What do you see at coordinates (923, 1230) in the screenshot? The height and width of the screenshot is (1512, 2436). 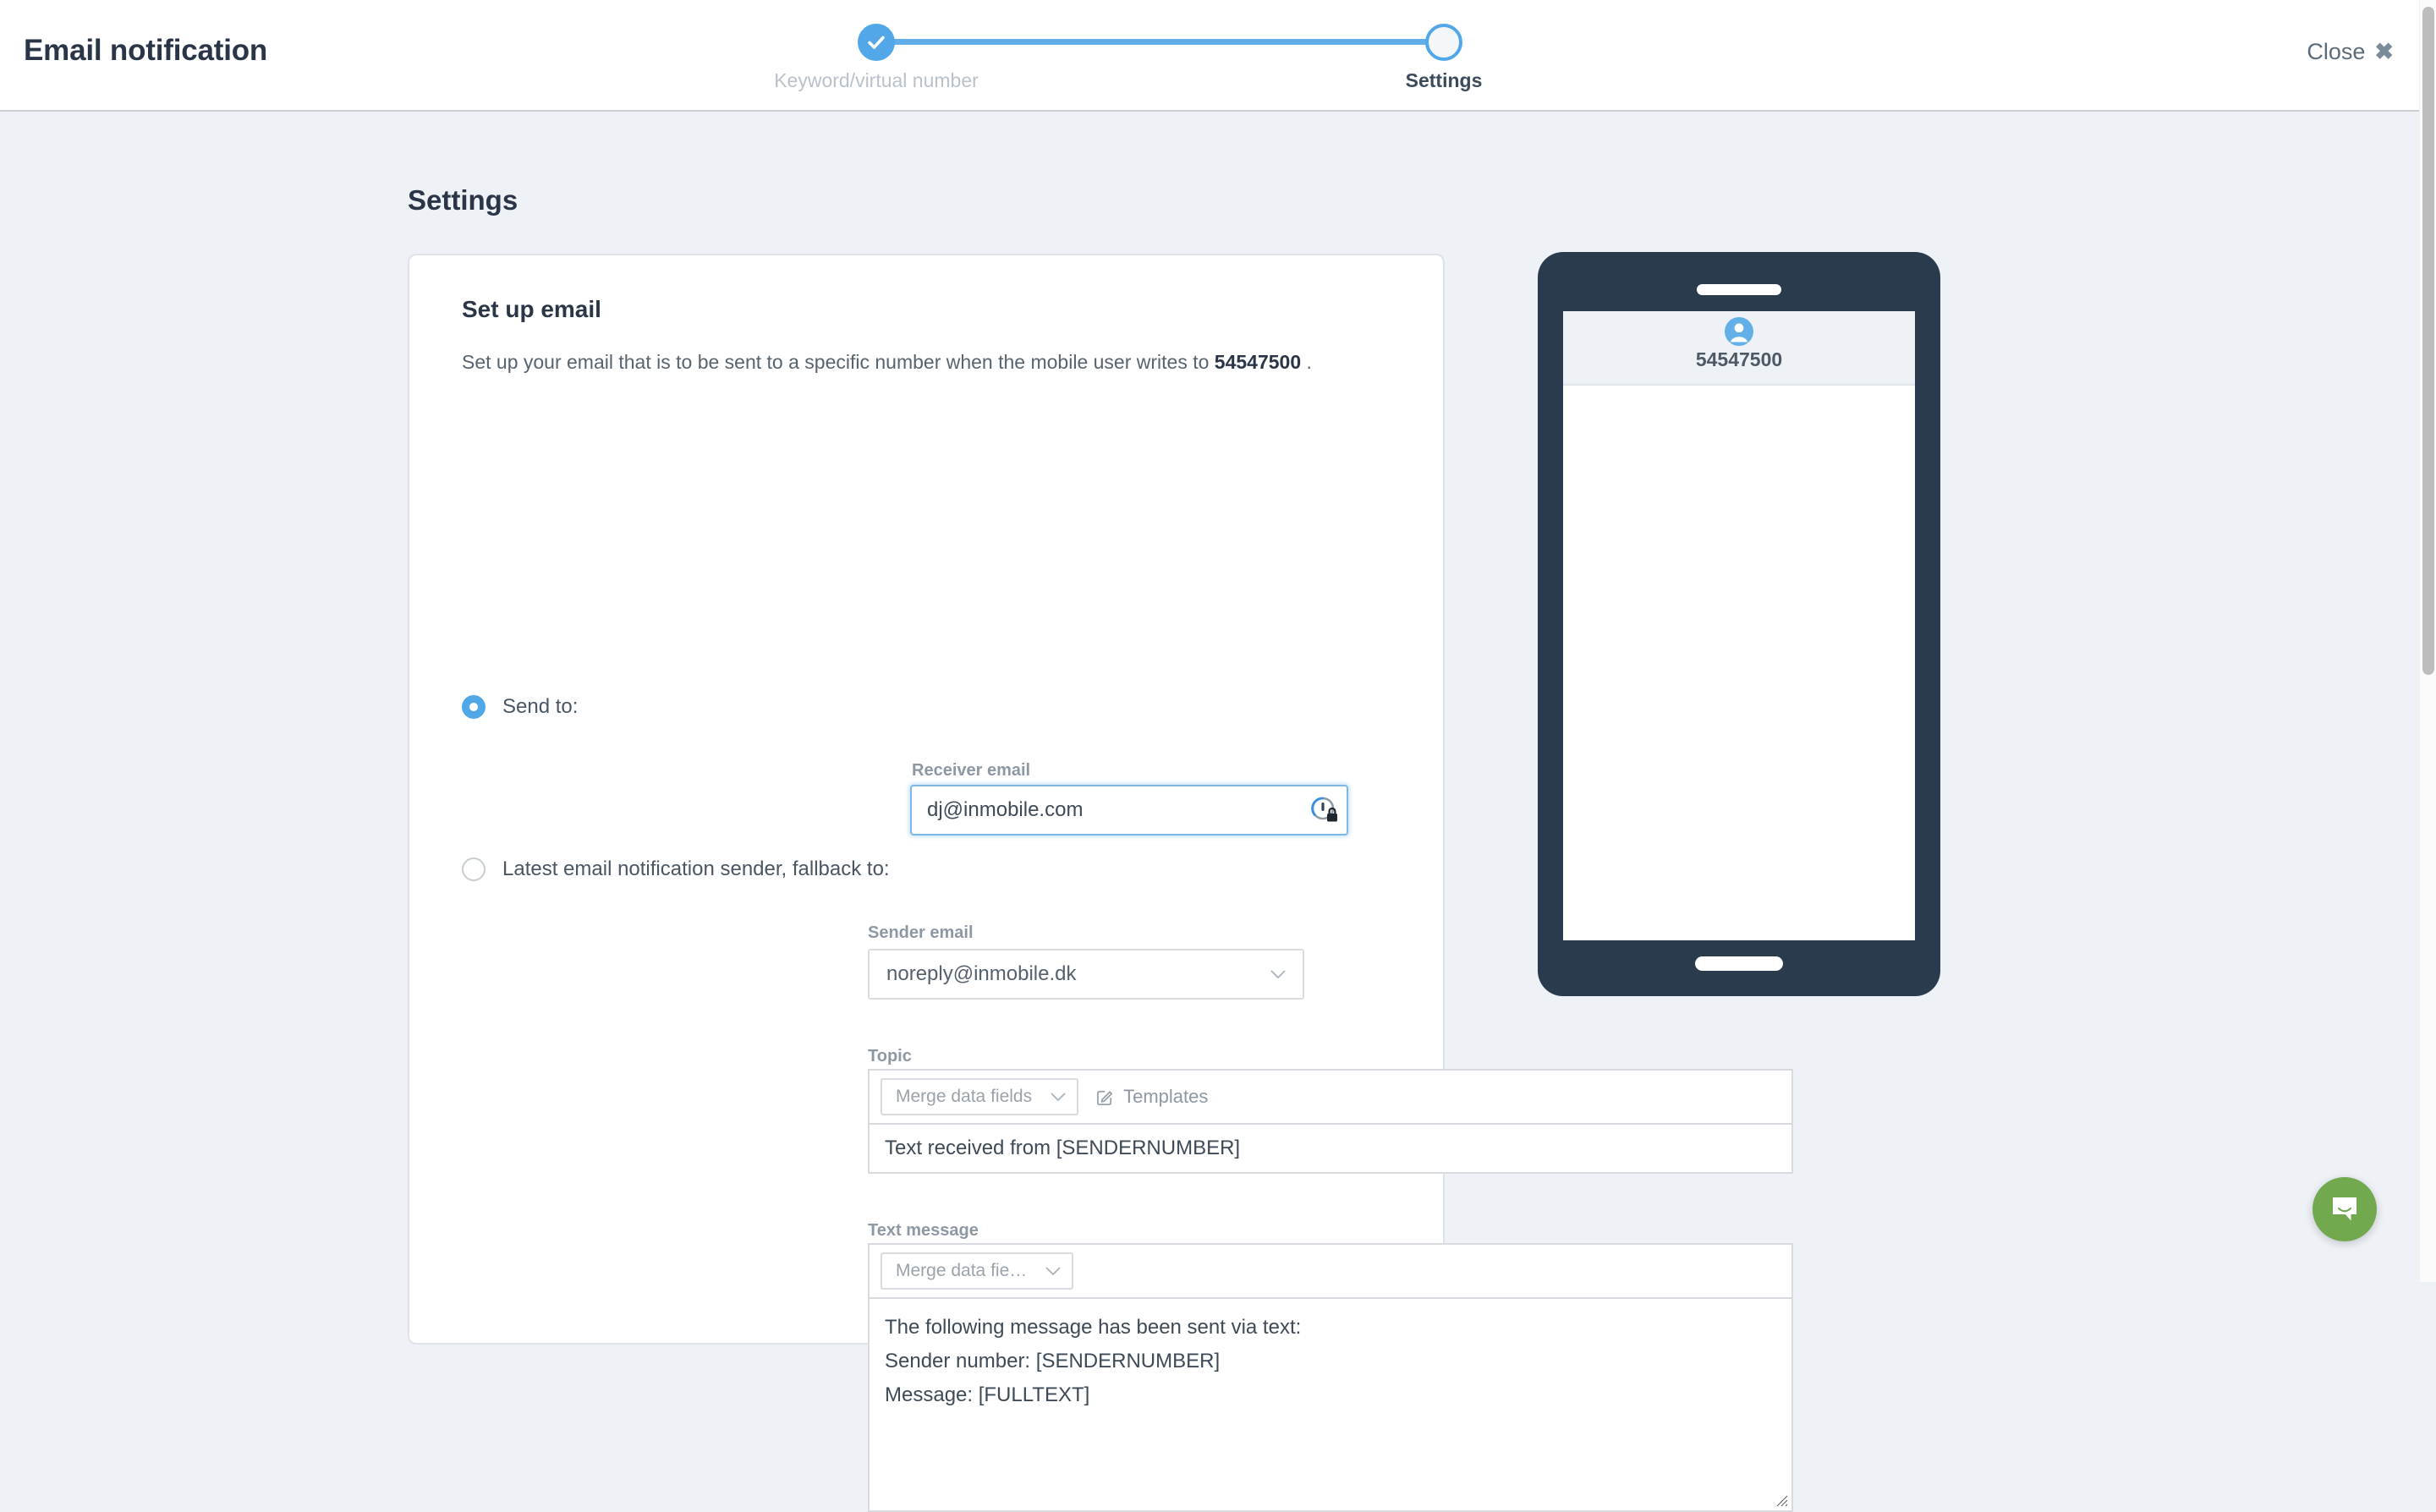 I see `text-message-label: Text message` at bounding box center [923, 1230].